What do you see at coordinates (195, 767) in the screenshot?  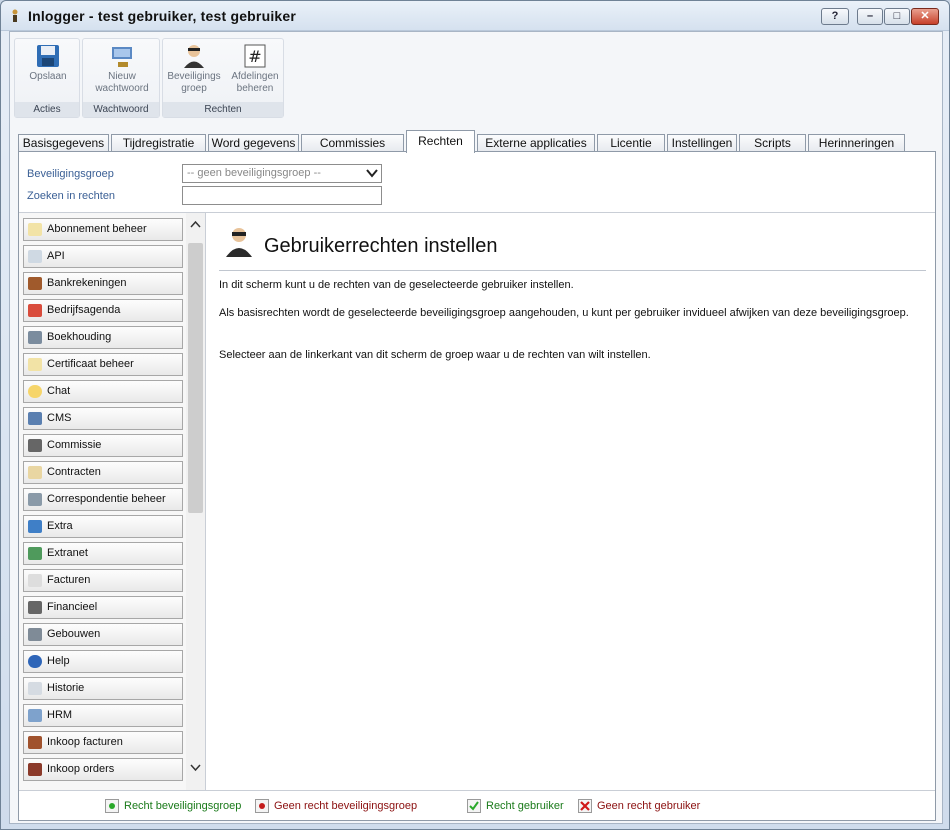 I see `scroll-down-icon` at bounding box center [195, 767].